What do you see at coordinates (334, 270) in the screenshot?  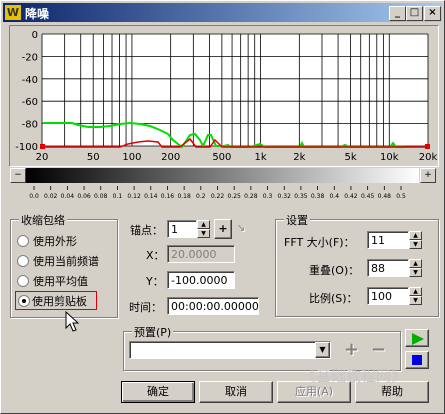 I see `overlap-label: 重叠(O)：` at bounding box center [334, 270].